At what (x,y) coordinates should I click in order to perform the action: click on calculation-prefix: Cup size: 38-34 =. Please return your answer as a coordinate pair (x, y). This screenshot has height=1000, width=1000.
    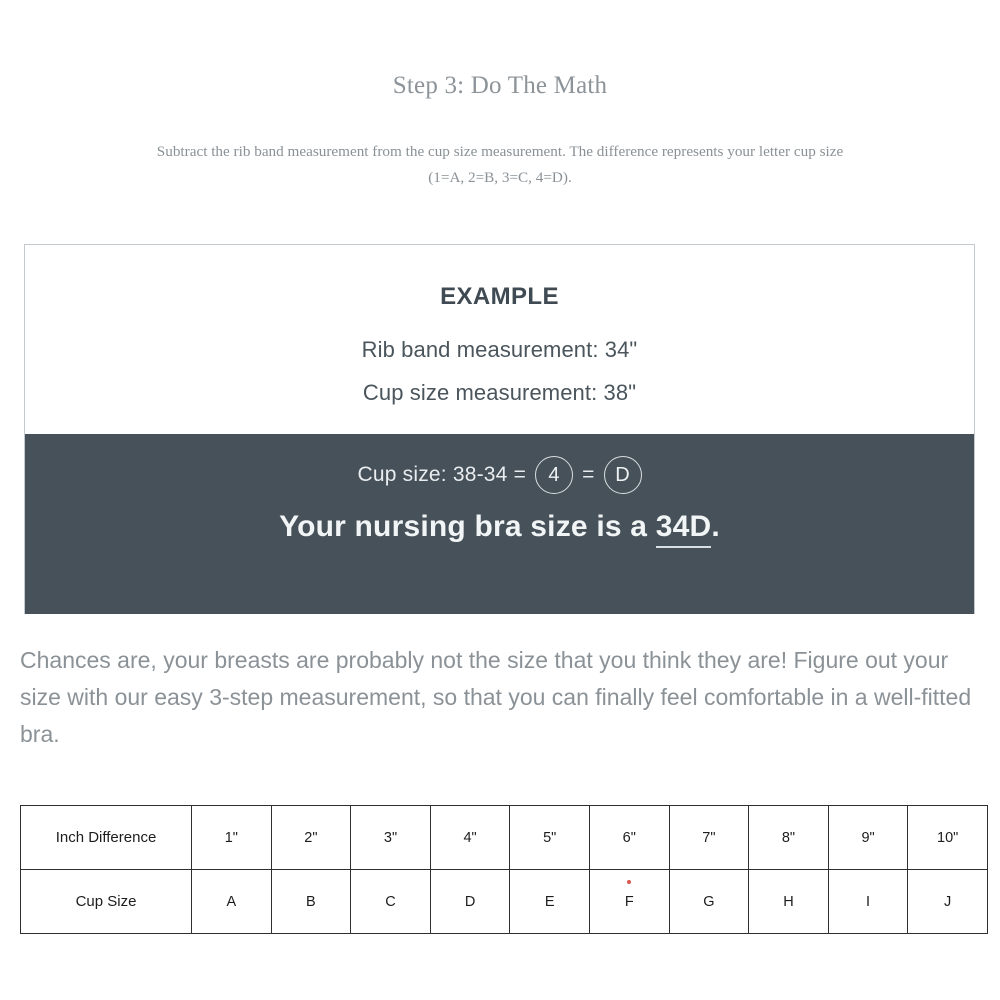
    Looking at the image, I should click on (442, 474).